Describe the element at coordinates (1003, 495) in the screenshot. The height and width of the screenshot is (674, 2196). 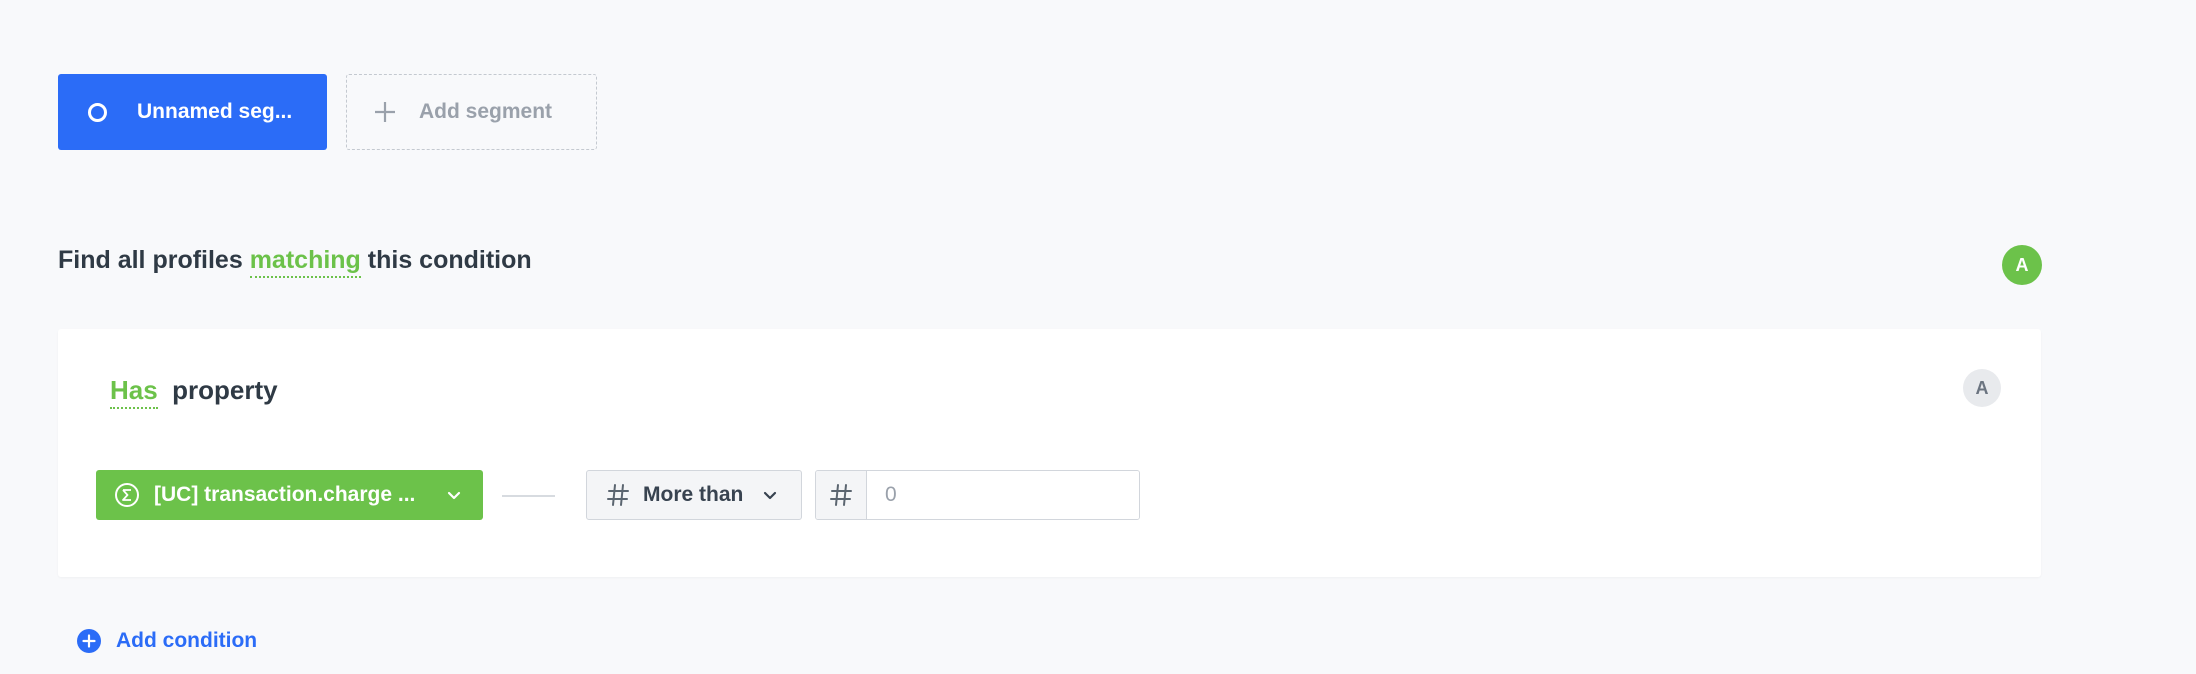
I see `value-input` at that location.